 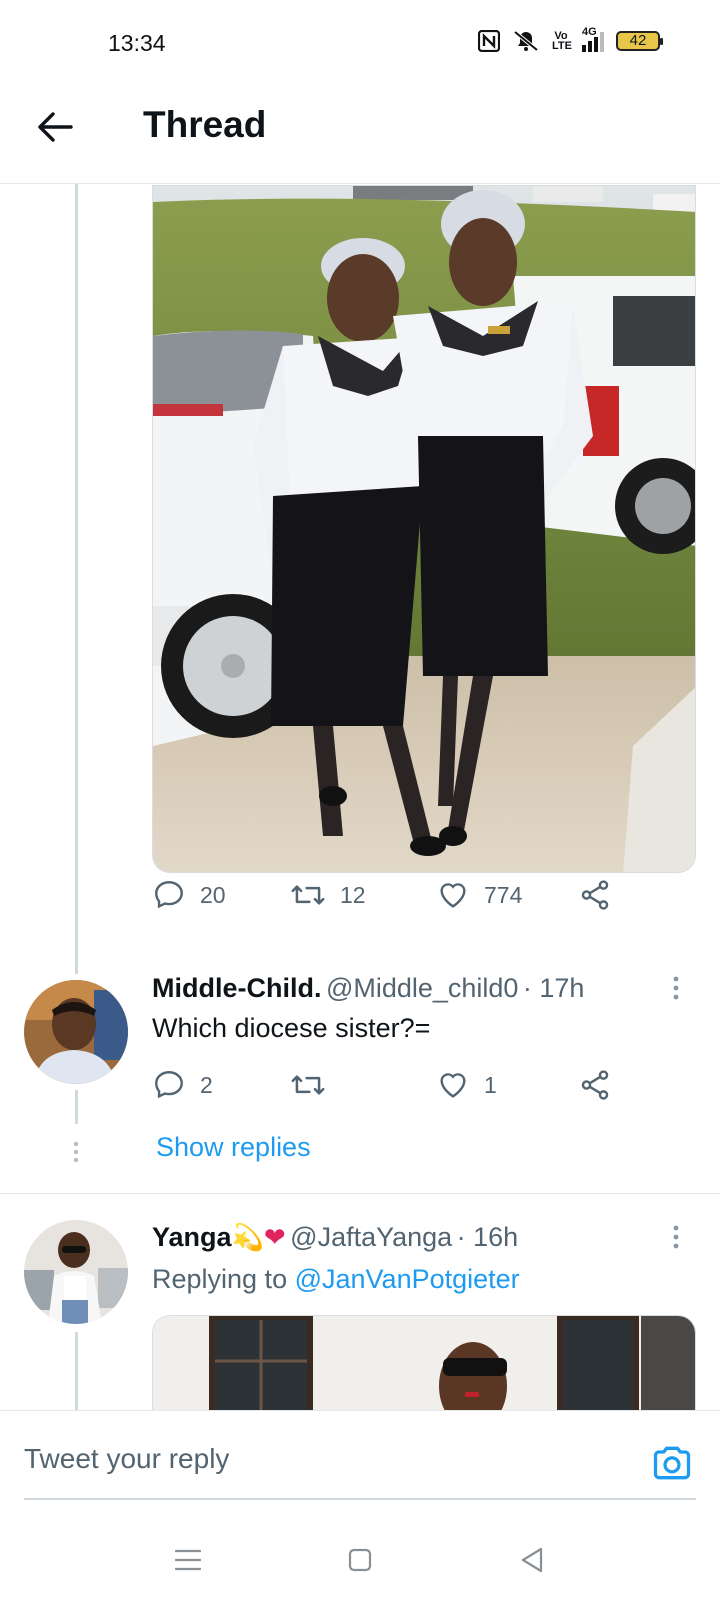 I want to click on camera-icon, so click(x=672, y=1463).